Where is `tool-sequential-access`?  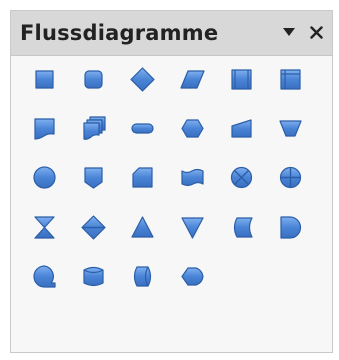
tool-sequential-access is located at coordinates (44, 276).